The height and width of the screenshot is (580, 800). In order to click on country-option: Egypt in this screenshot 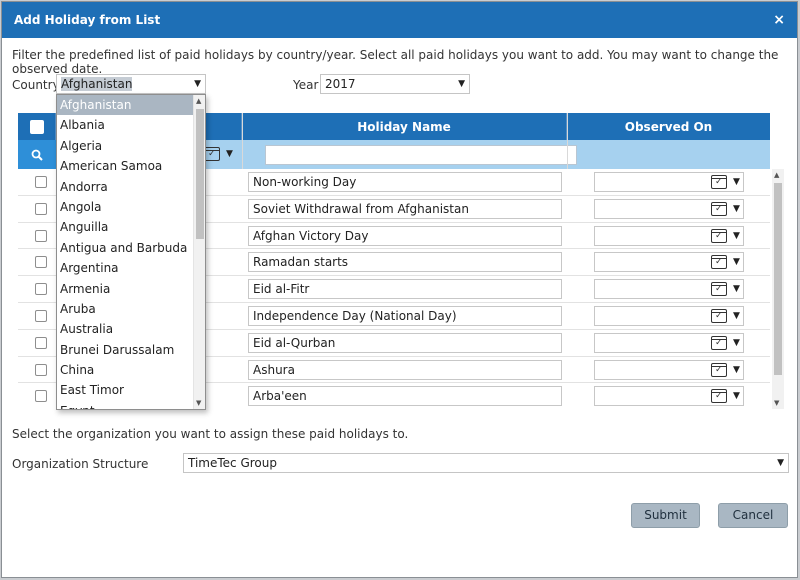, I will do `click(131, 405)`.